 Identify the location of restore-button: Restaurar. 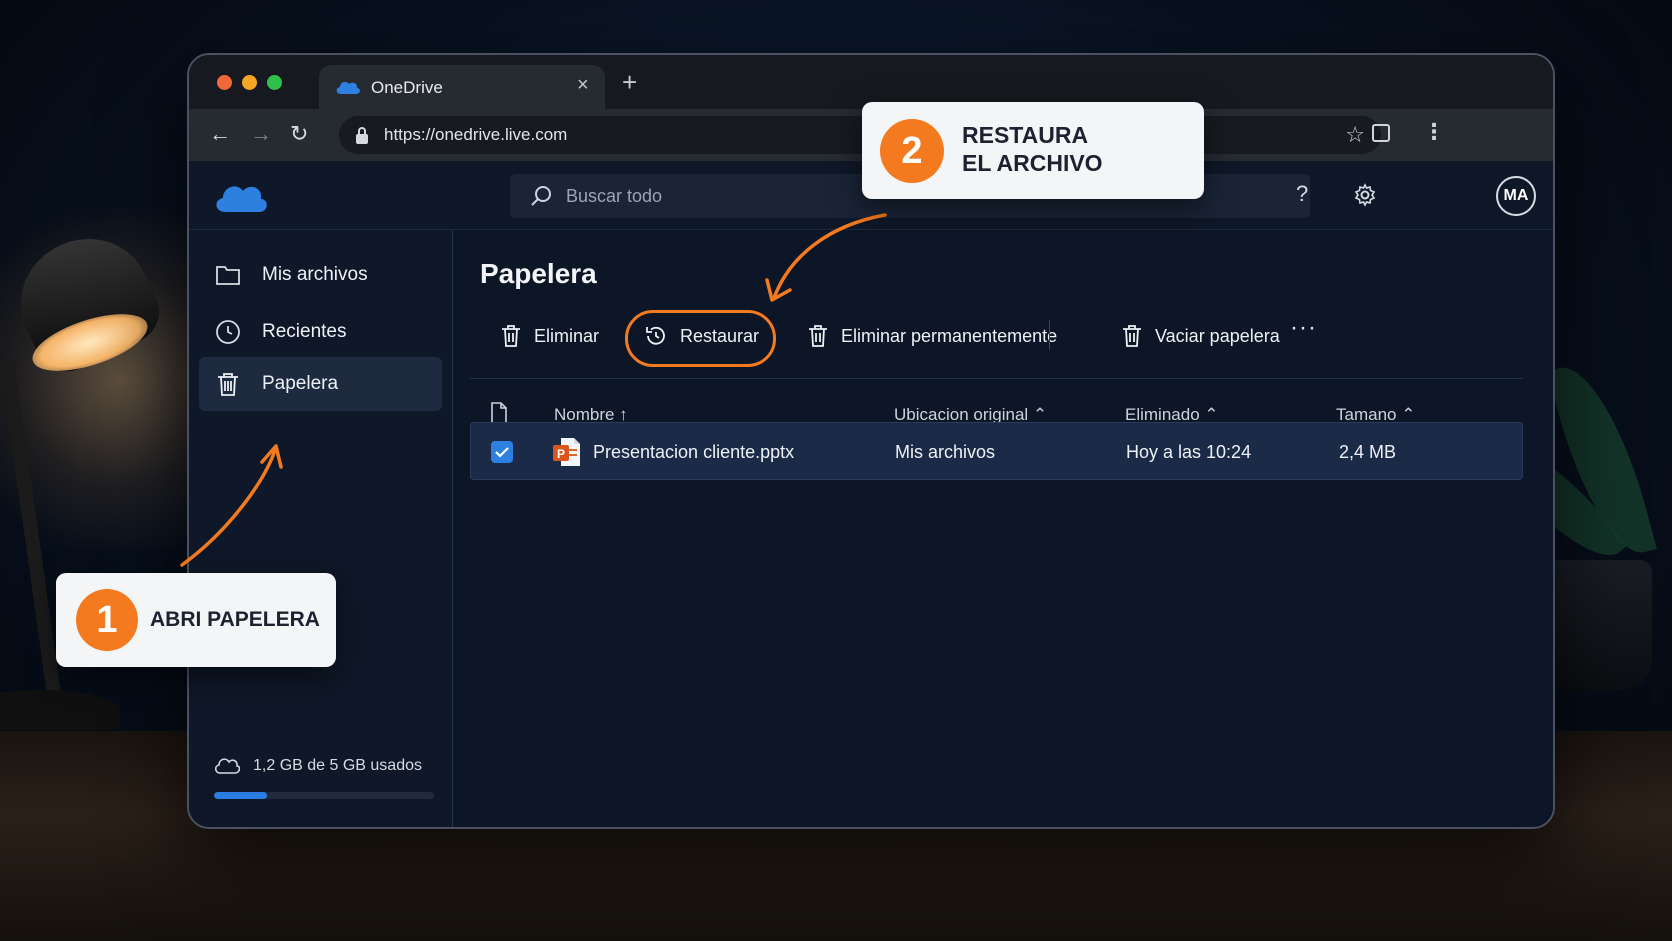
(701, 336).